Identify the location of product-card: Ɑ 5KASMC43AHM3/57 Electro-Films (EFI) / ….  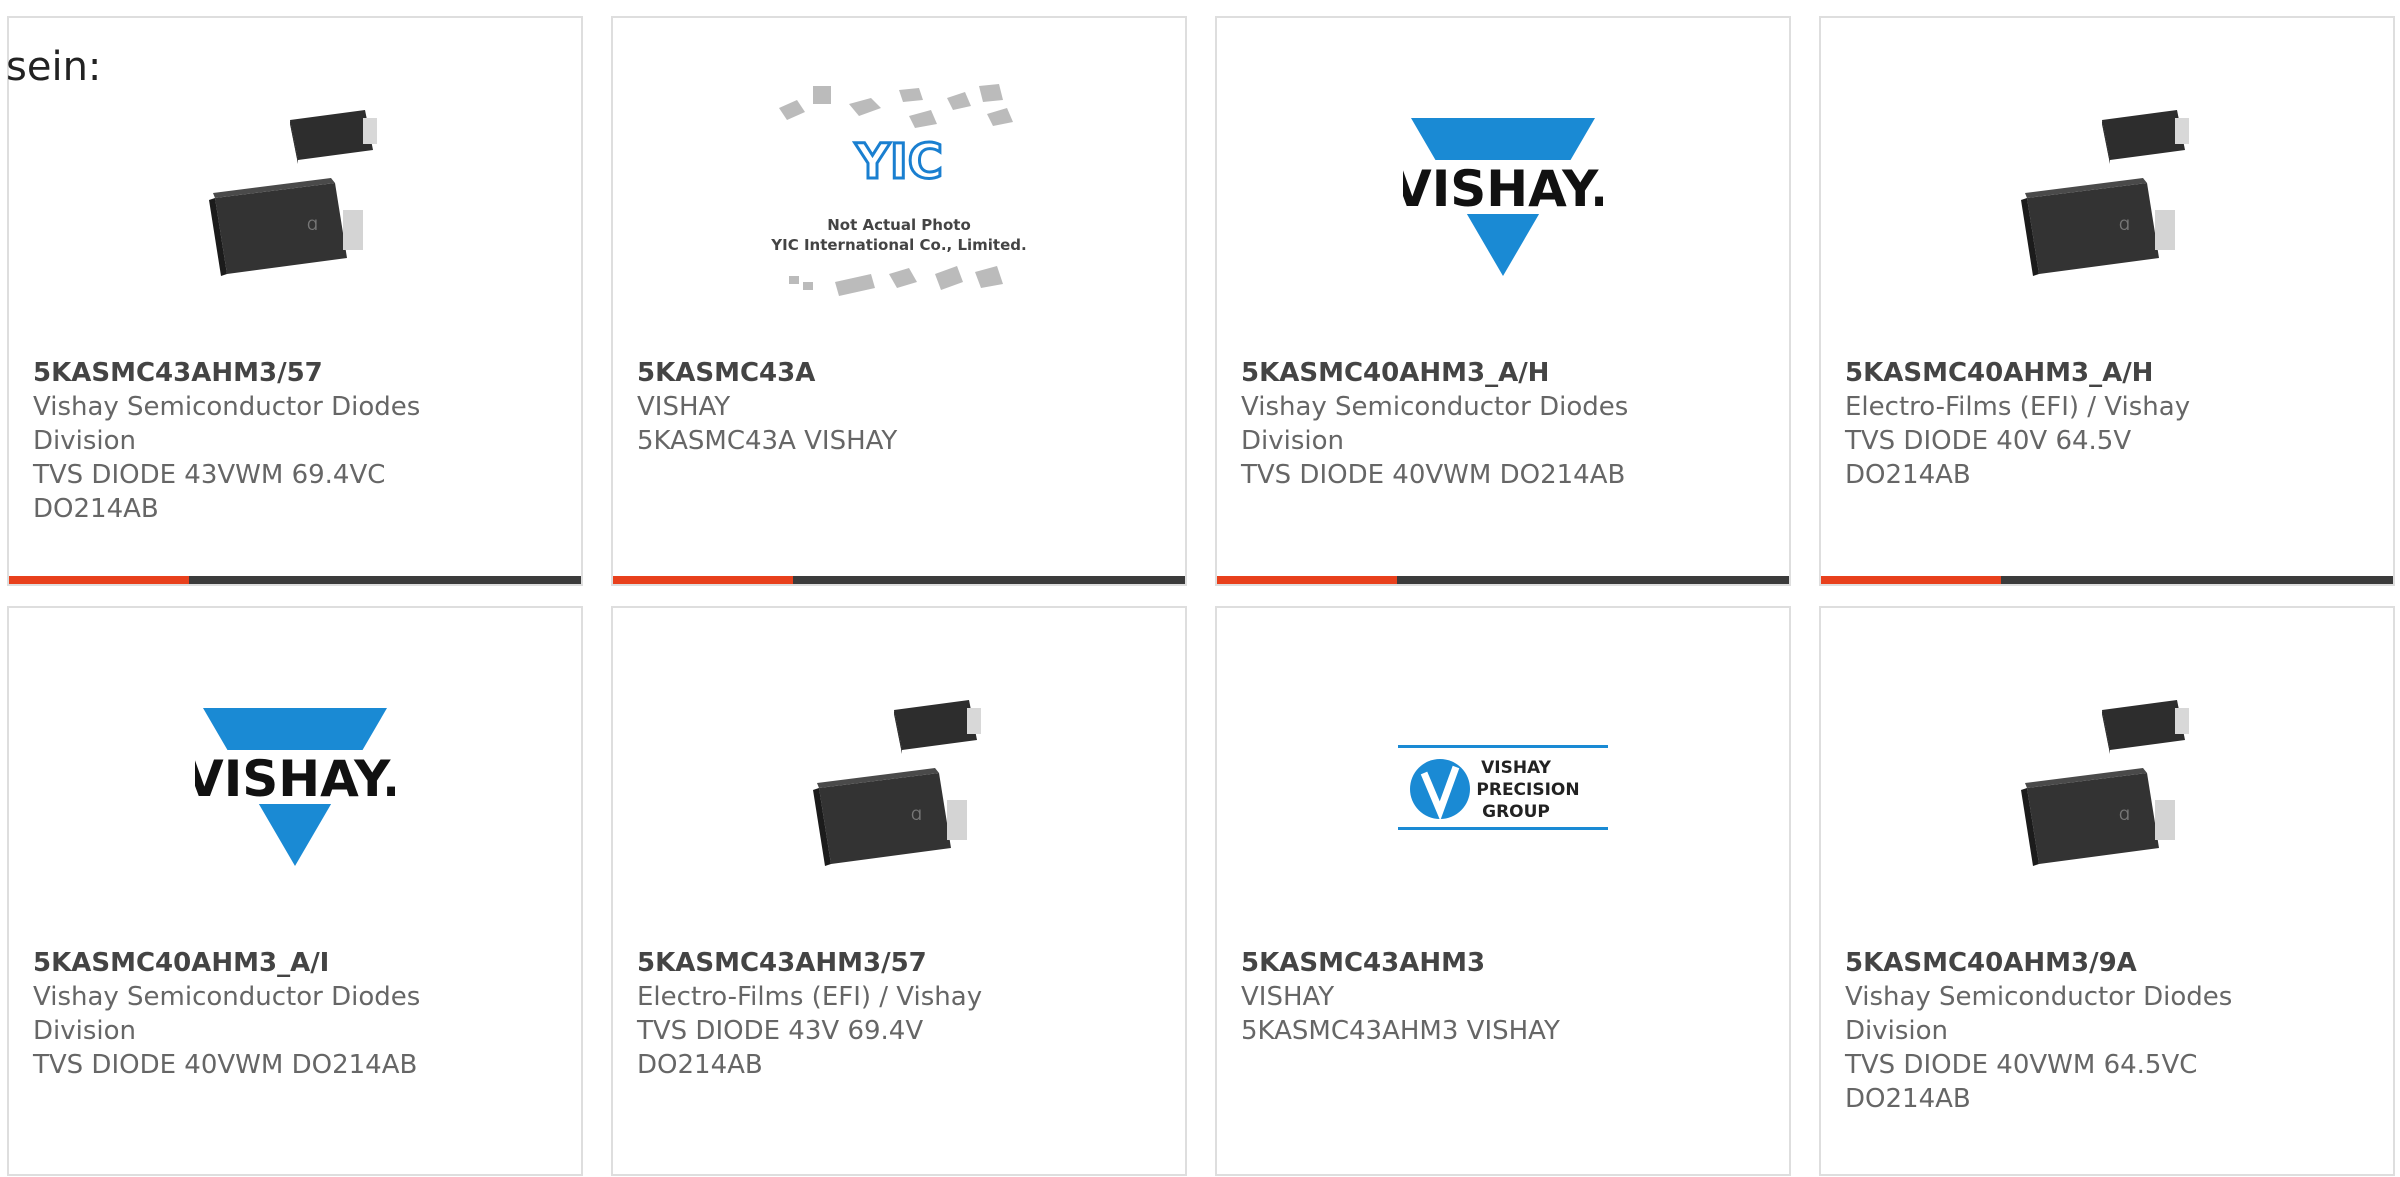
(899, 891).